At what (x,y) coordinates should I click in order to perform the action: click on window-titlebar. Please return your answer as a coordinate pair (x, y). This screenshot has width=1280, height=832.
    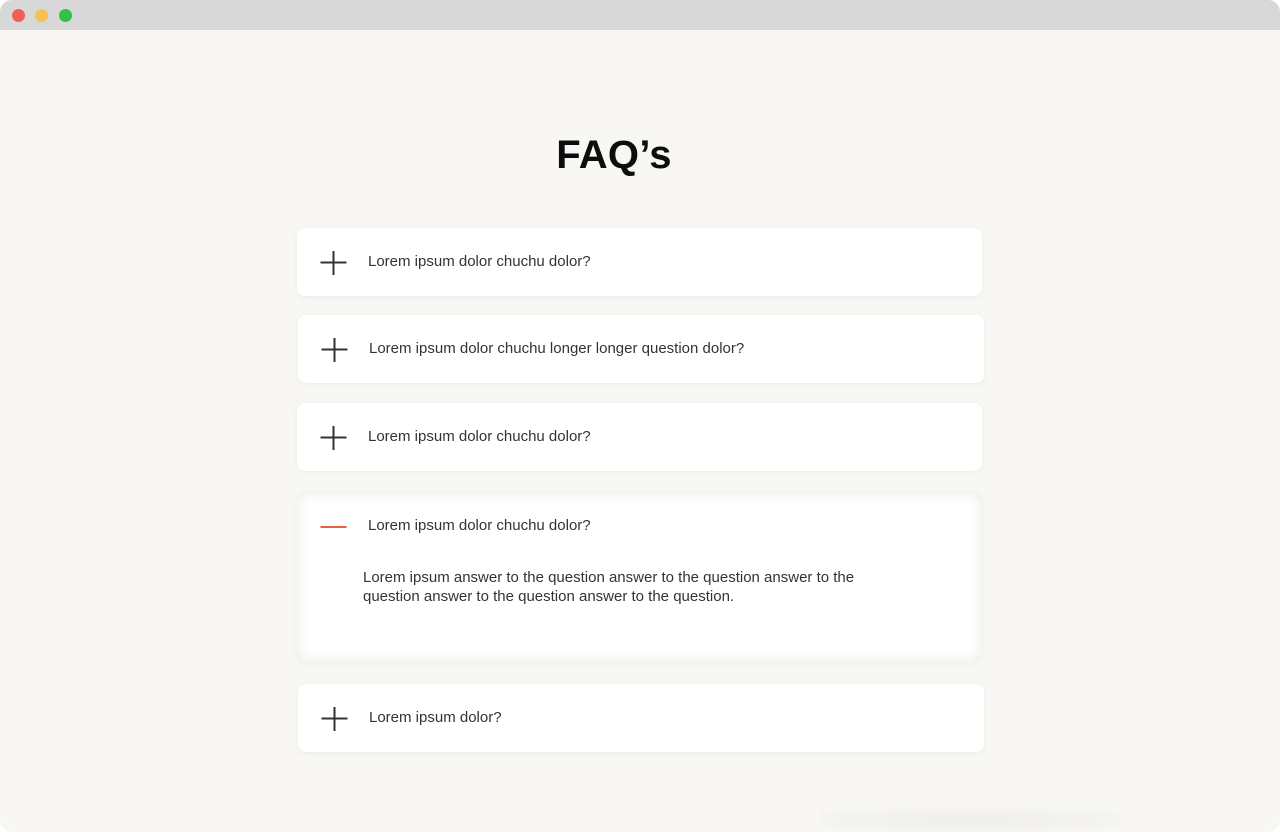
    Looking at the image, I should click on (640, 15).